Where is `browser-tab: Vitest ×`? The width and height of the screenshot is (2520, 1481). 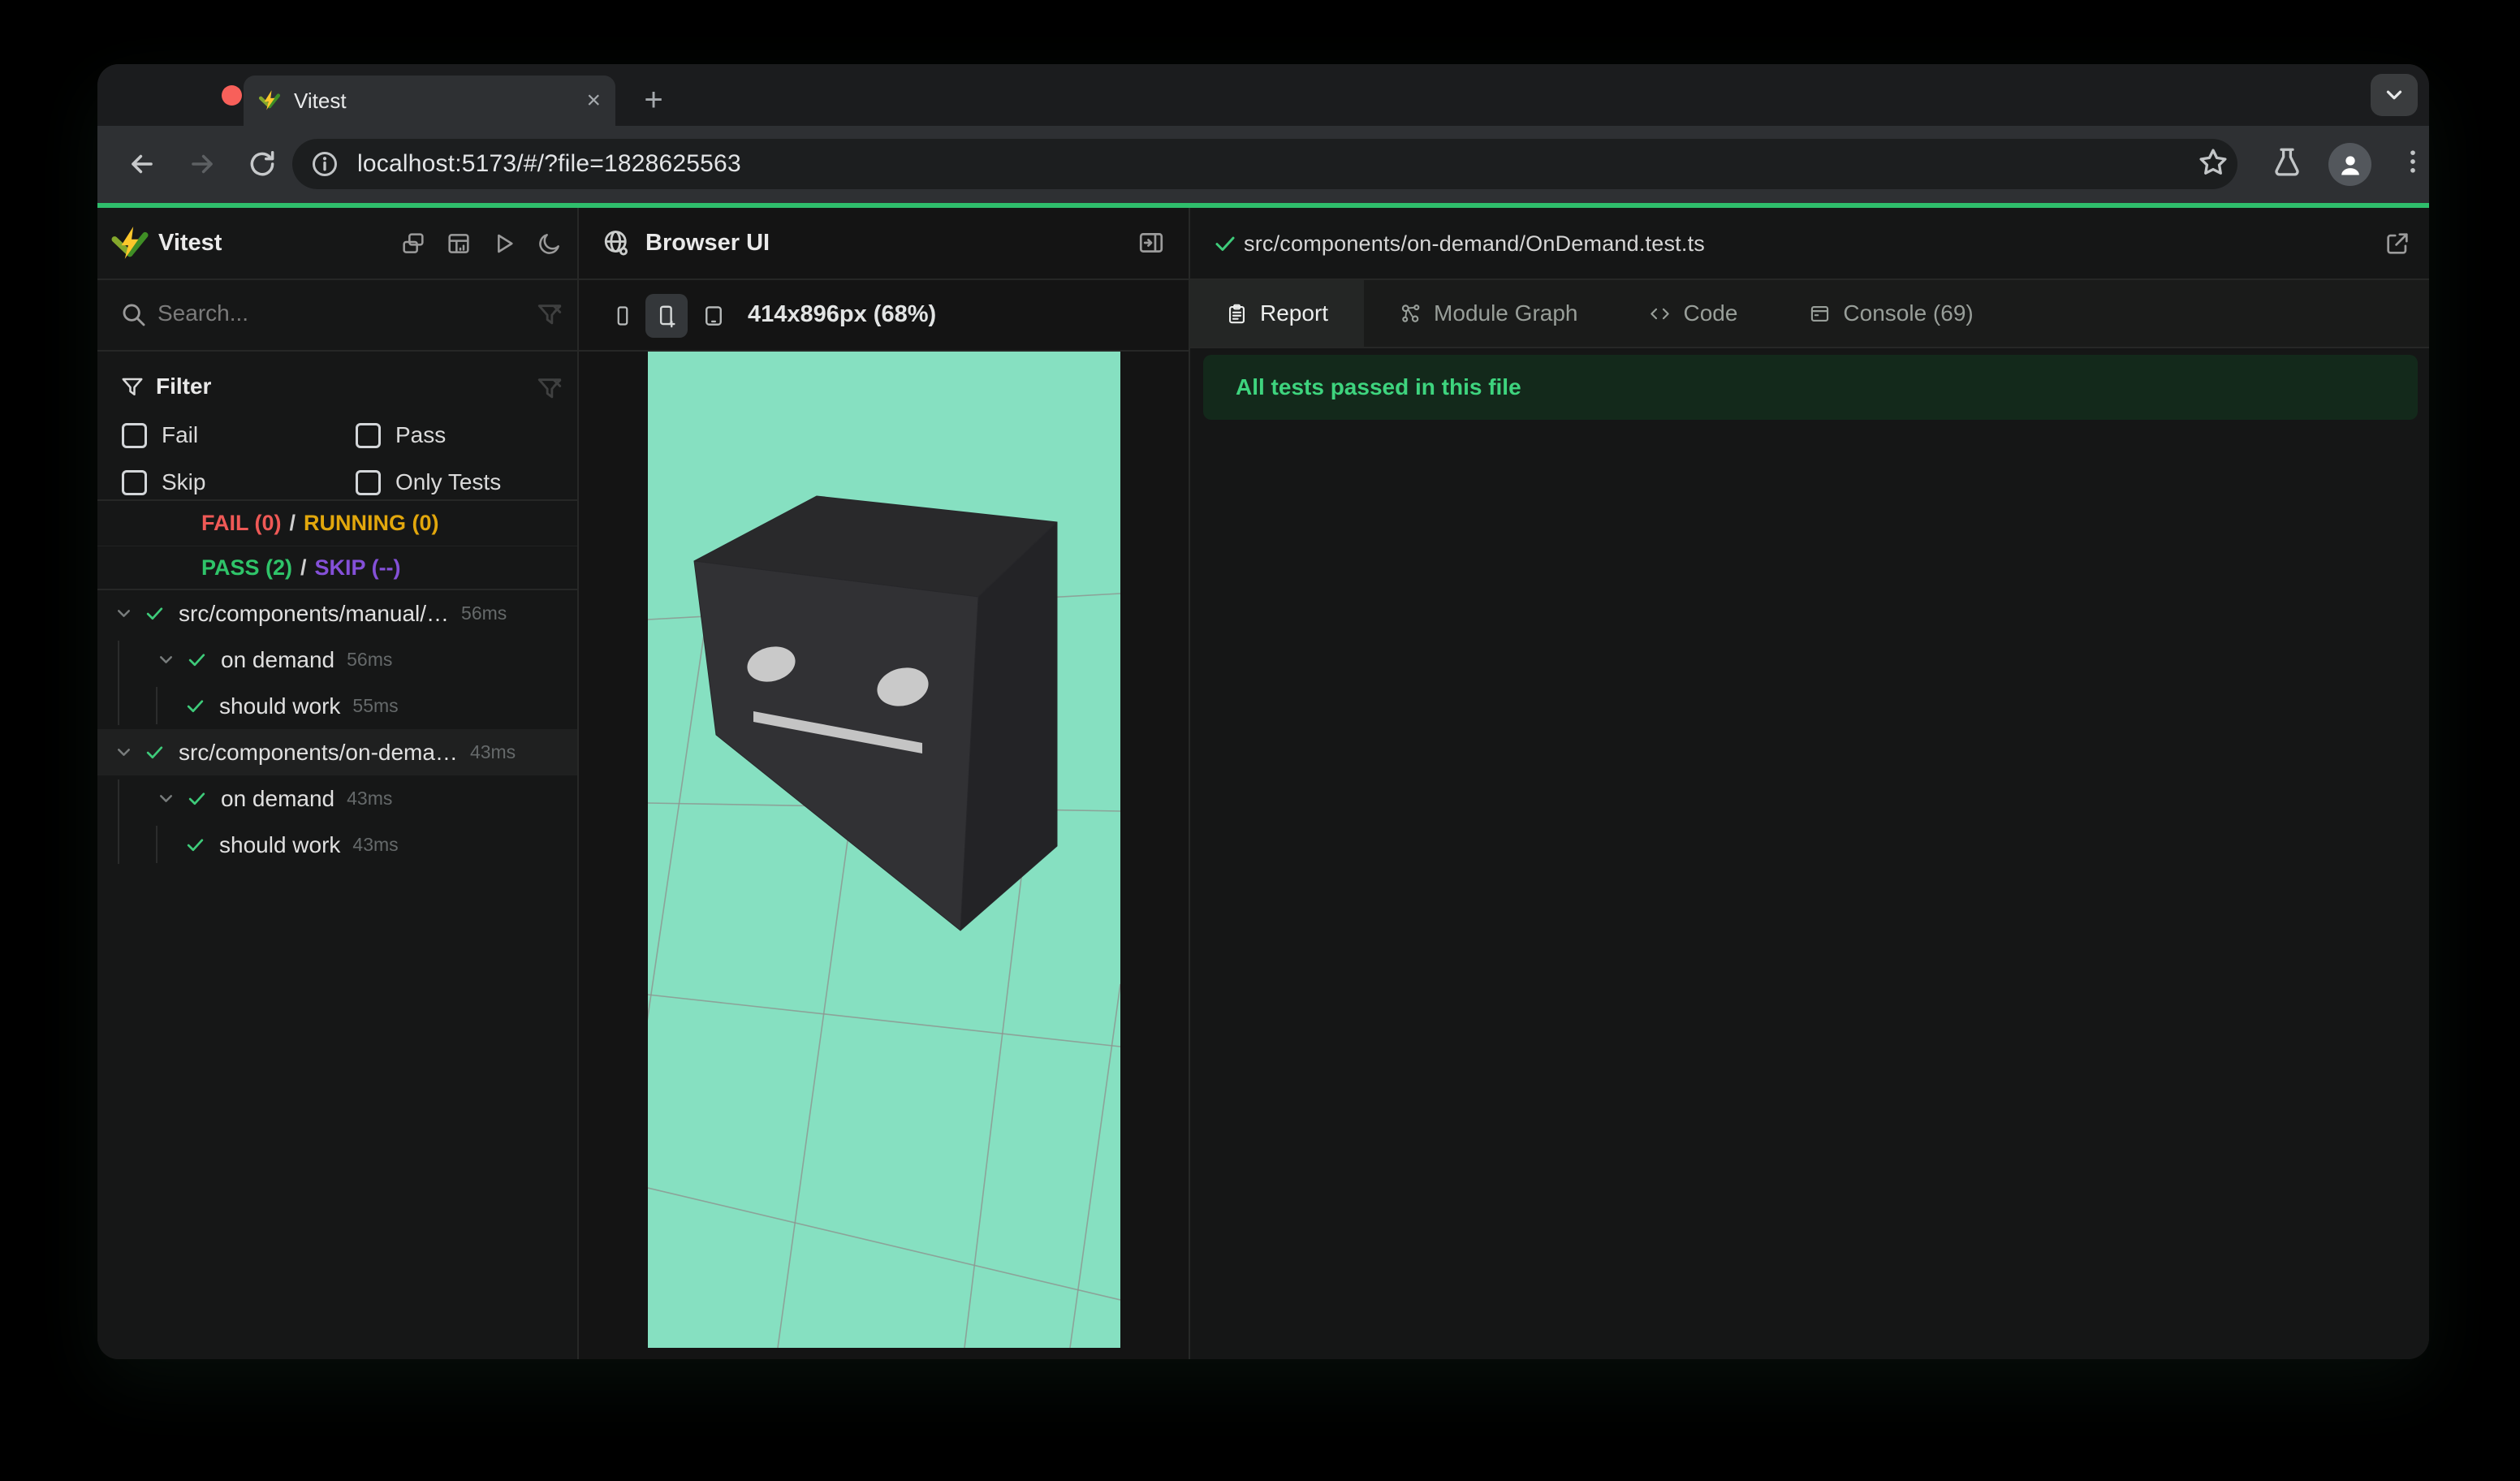 browser-tab: Vitest × is located at coordinates (430, 101).